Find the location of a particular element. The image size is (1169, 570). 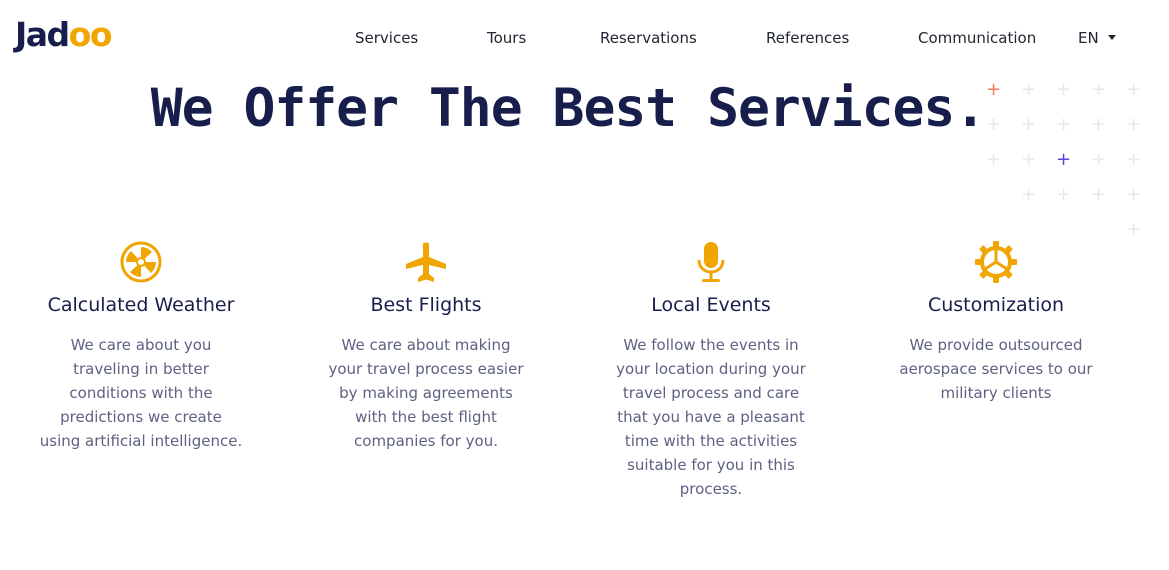

desc-line: with the best flight is located at coordinates (426, 417).